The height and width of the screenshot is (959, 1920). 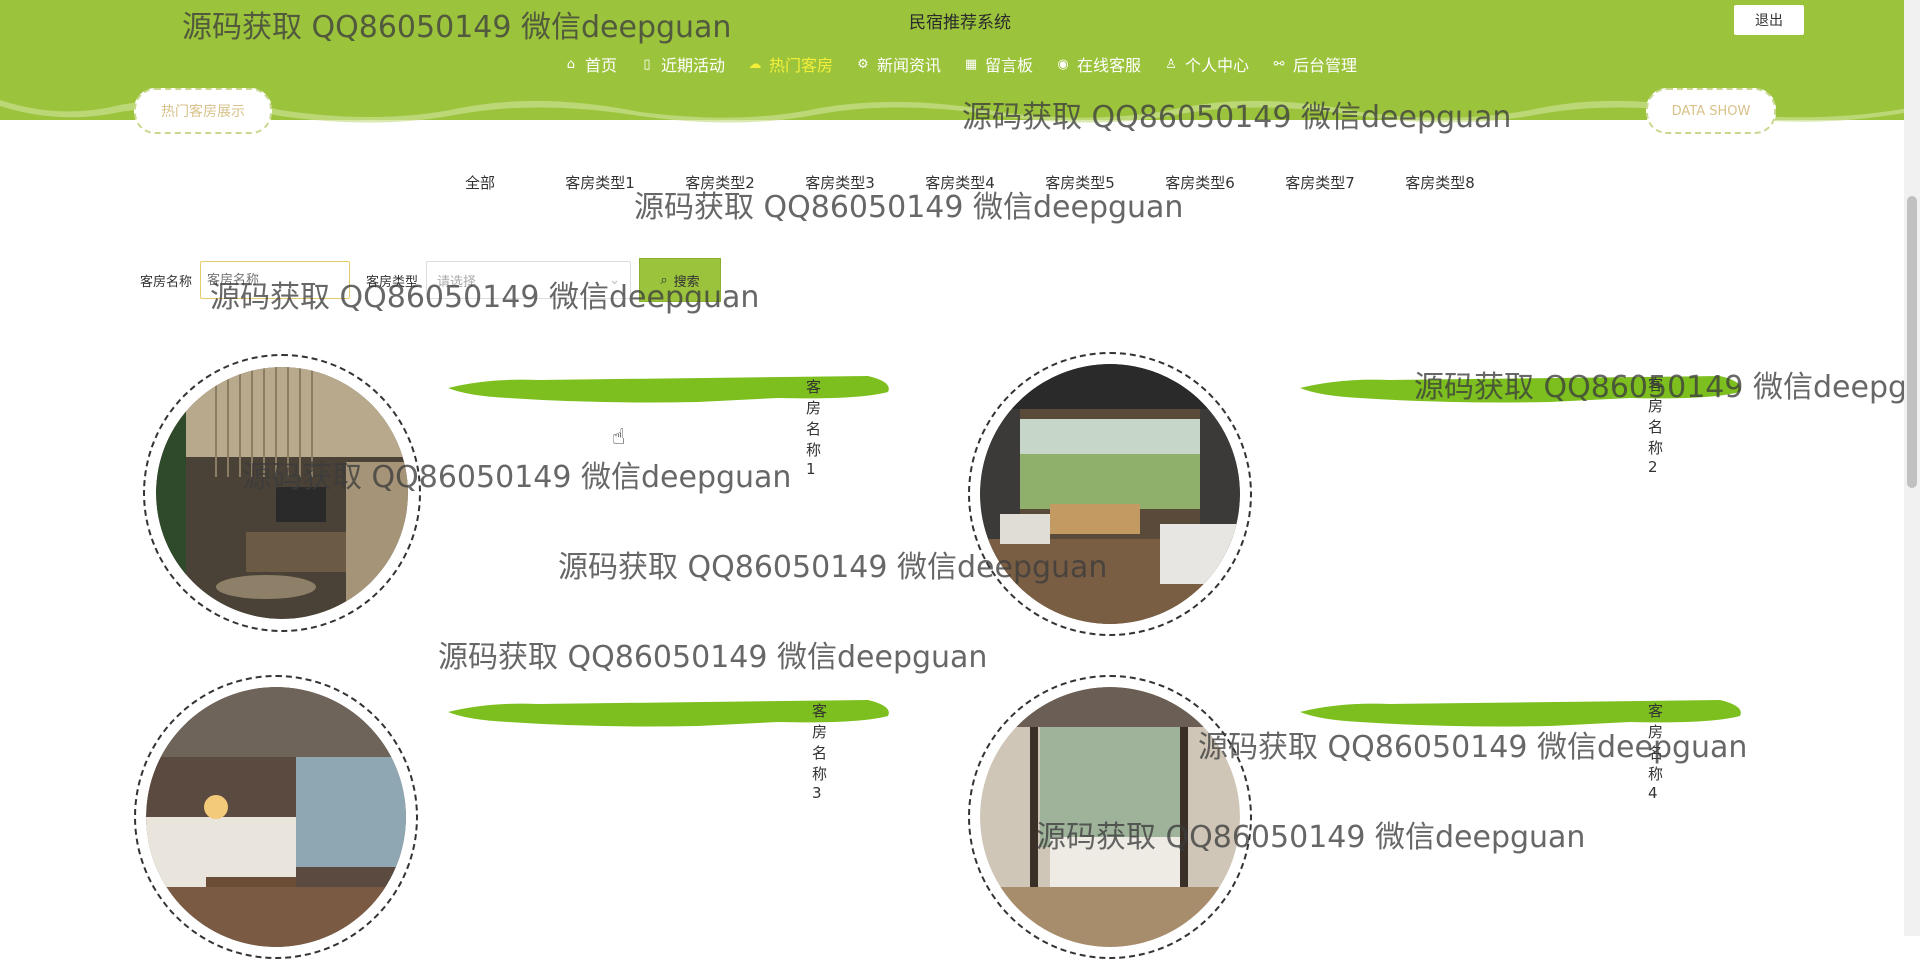 I want to click on category-tab: 客房类型2, so click(x=720, y=182).